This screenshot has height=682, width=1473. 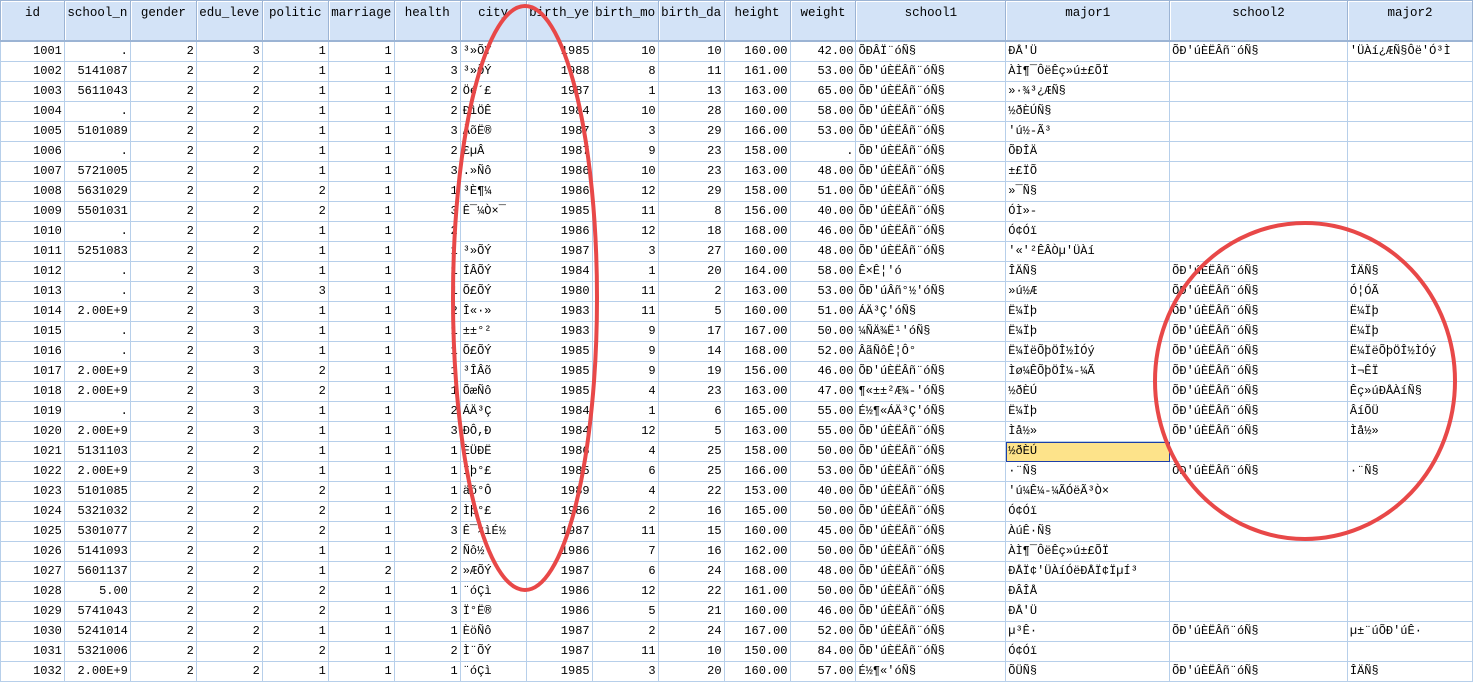 What do you see at coordinates (757, 471) in the screenshot?
I see `cell-height: 166.00` at bounding box center [757, 471].